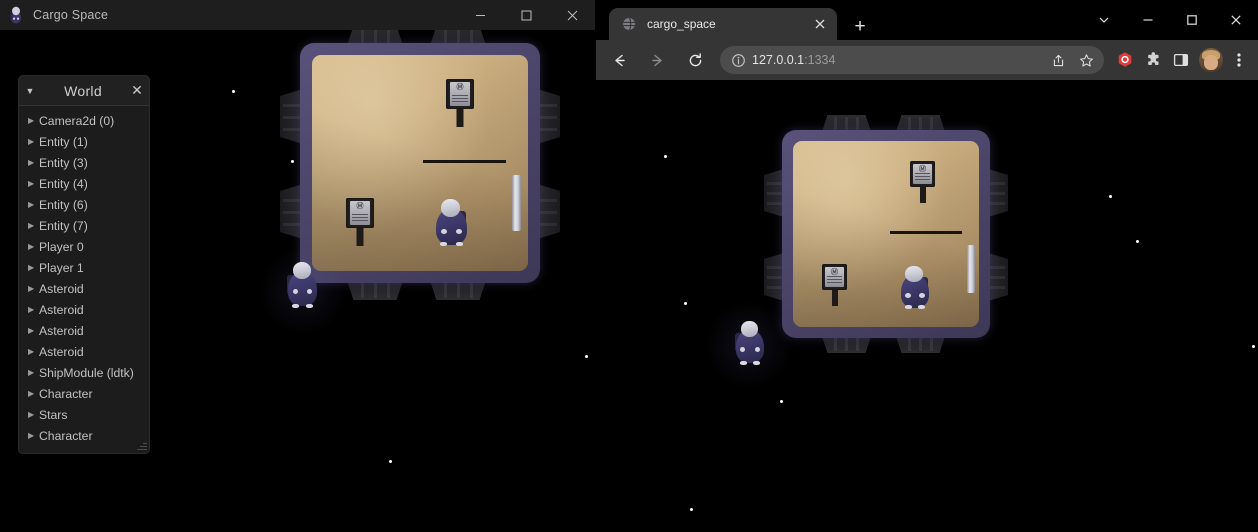 This screenshot has width=1258, height=532. Describe the element at coordinates (723, 24) in the screenshot. I see `browser-tab-cargo-space: cargo_space` at that location.